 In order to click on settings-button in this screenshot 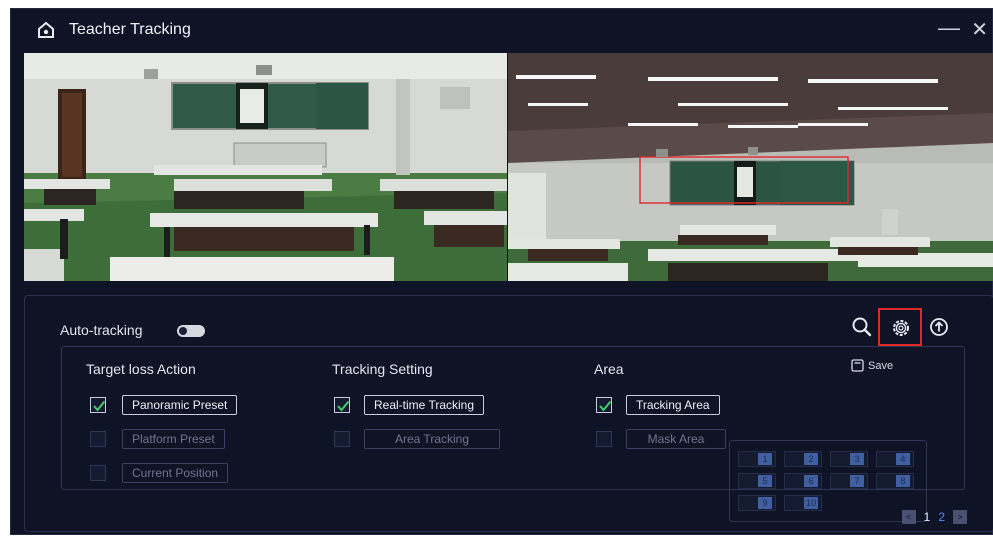, I will do `click(900, 327)`.